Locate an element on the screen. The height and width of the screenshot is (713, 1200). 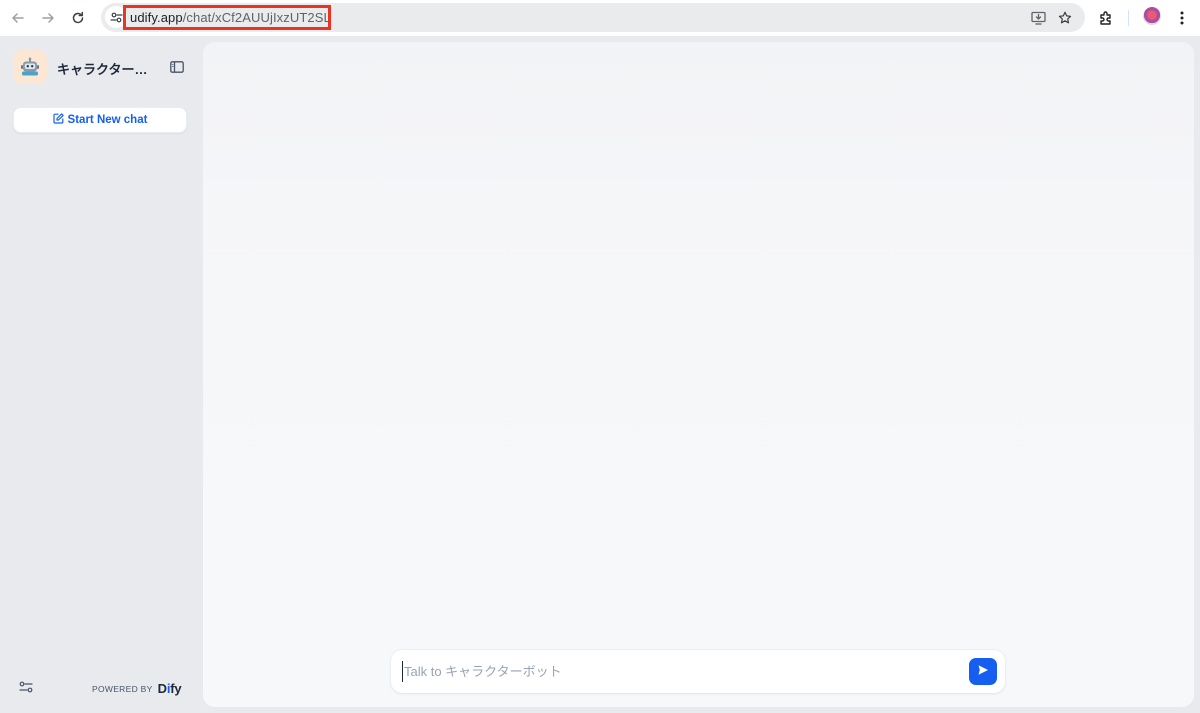
bookmark-star-icon is located at coordinates (1065, 18).